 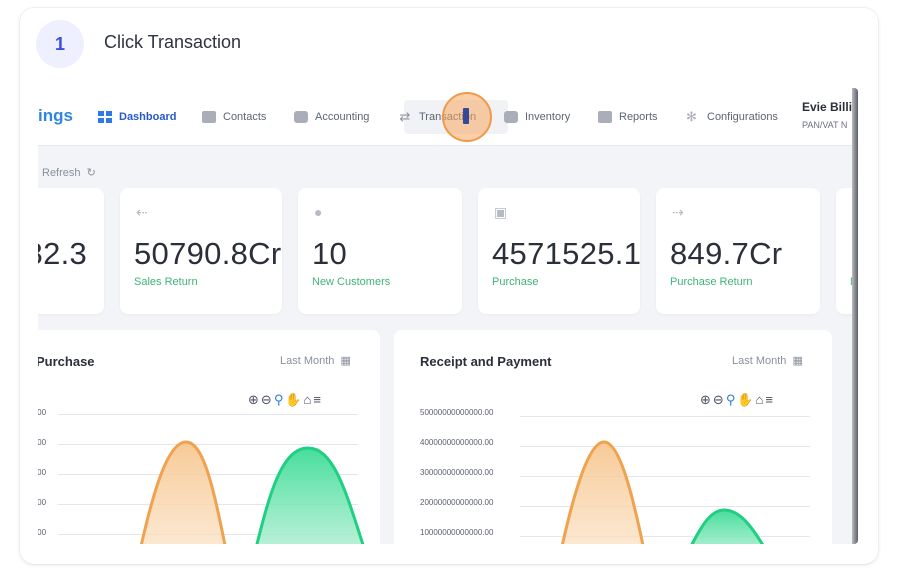 I want to click on arrow-right-icon: ⇢, so click(x=678, y=212).